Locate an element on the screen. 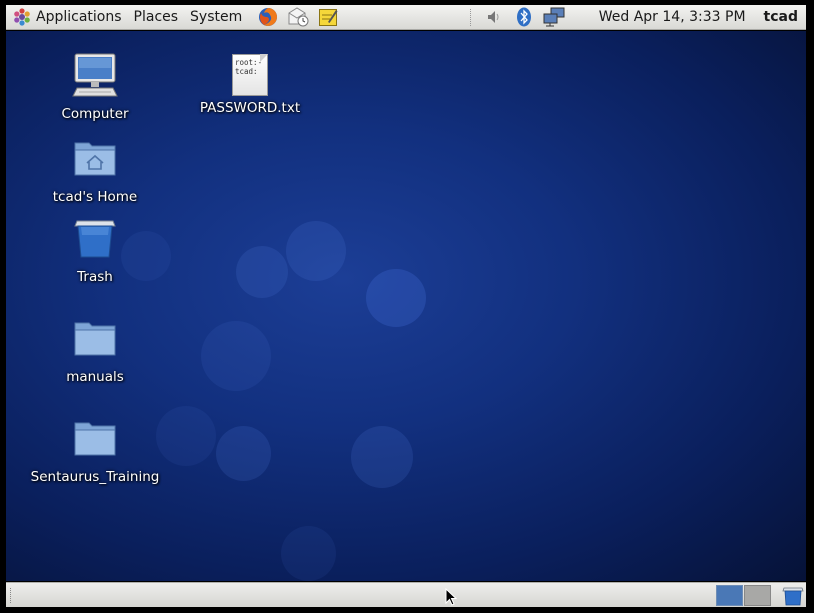 Image resolution: width=814 pixels, height=613 pixels. system-label: System is located at coordinates (216, 17).